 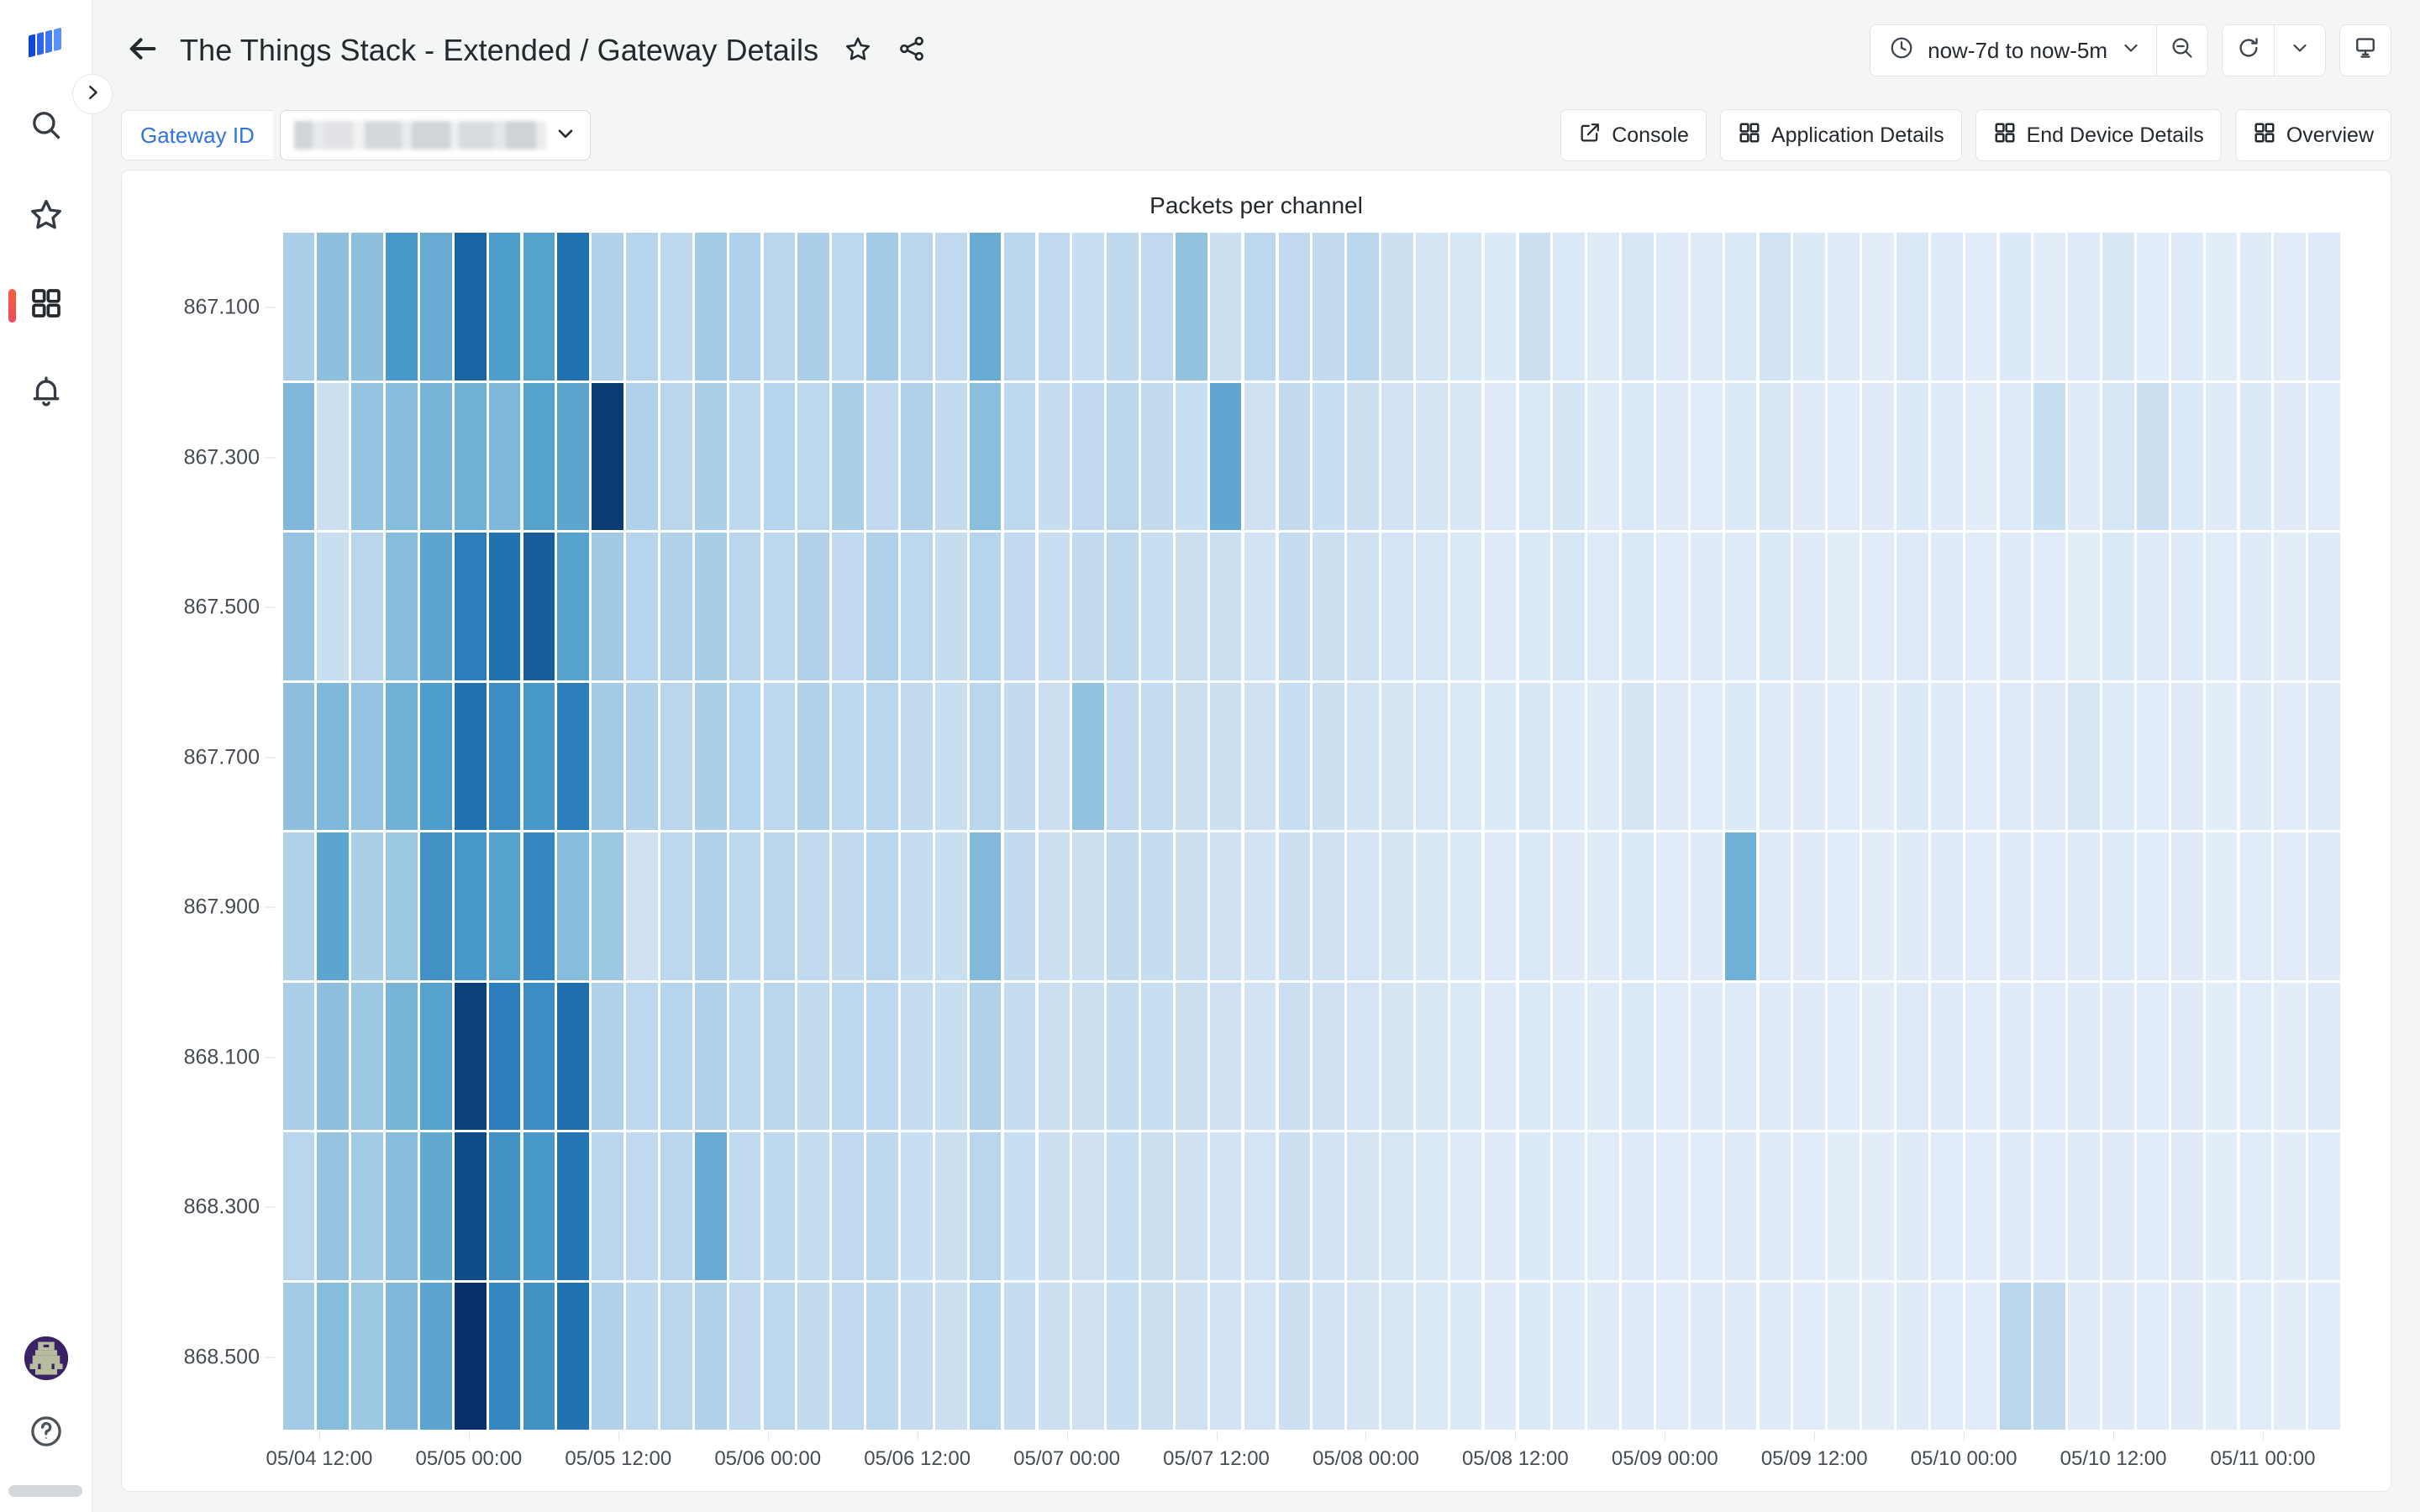 I want to click on time-range-picker: now-7d to now-5m, so click(x=2013, y=50).